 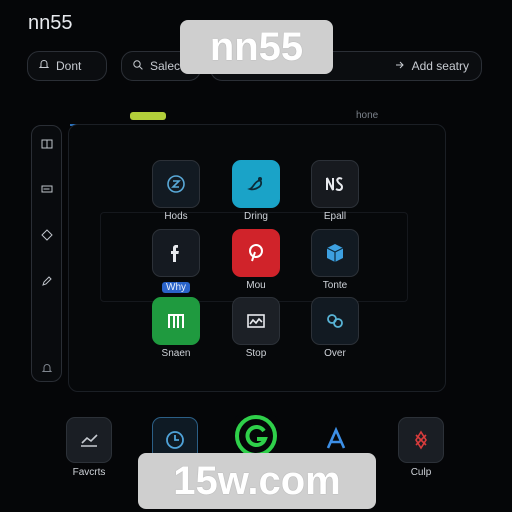 I want to click on app-stop: Stop, so click(x=256, y=328).